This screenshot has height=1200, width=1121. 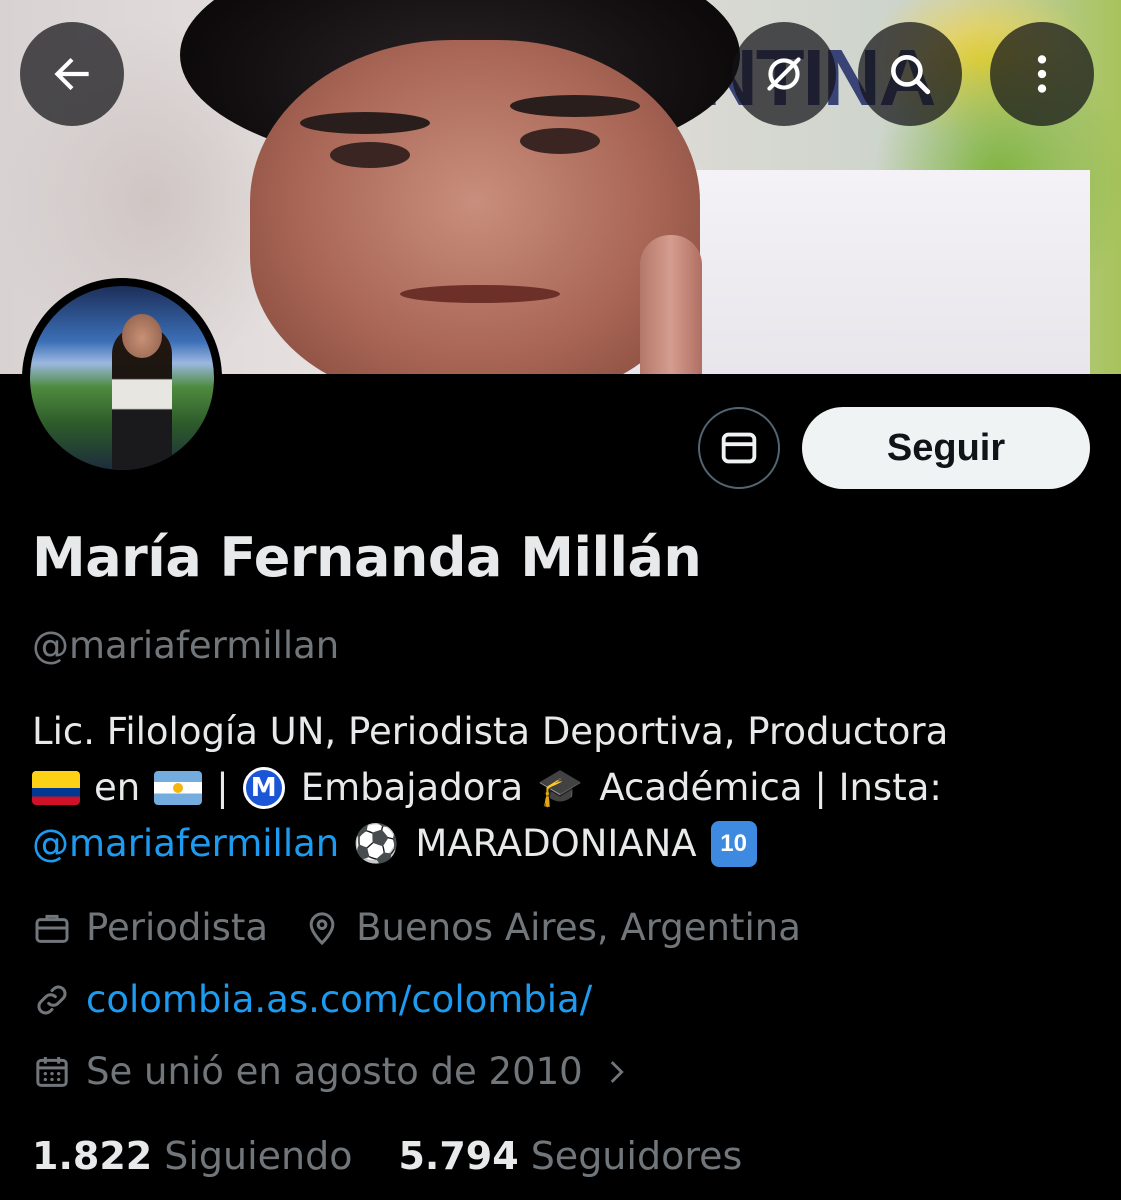 What do you see at coordinates (365, 123) in the screenshot?
I see `banner-brow-left` at bounding box center [365, 123].